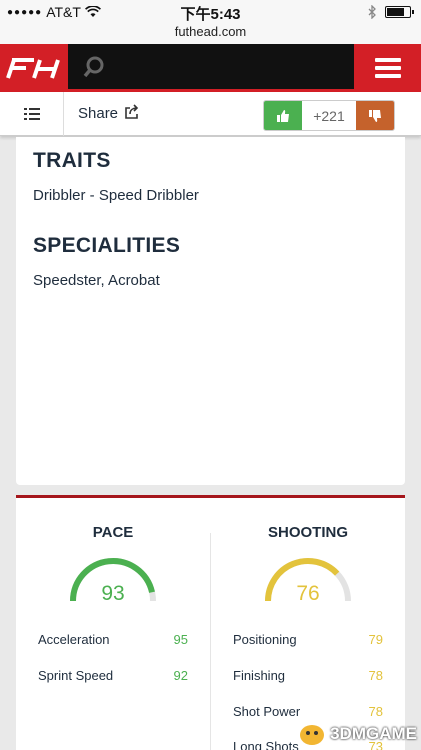  What do you see at coordinates (98, 113) in the screenshot?
I see `share-button: Share` at bounding box center [98, 113].